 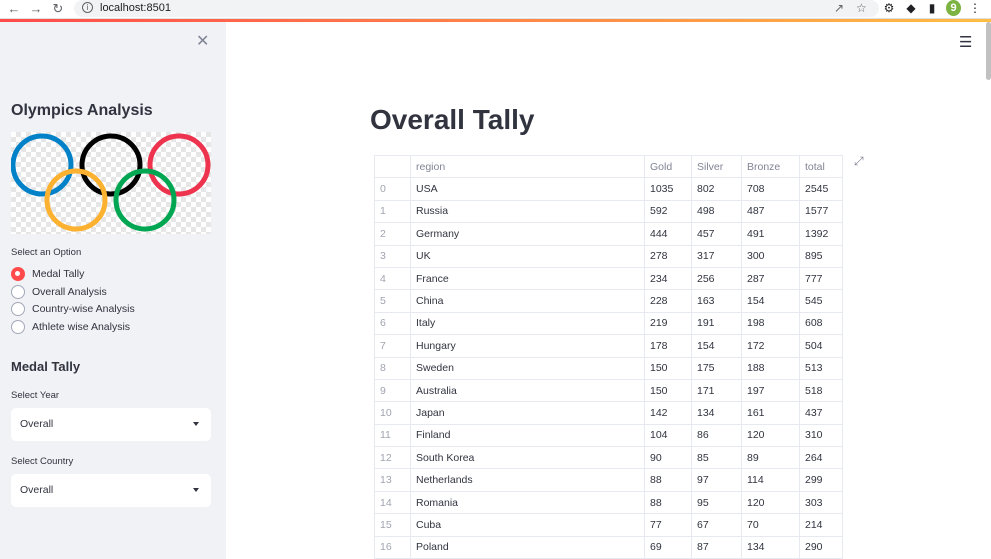 What do you see at coordinates (392, 278) in the screenshot?
I see `row-index: 4` at bounding box center [392, 278].